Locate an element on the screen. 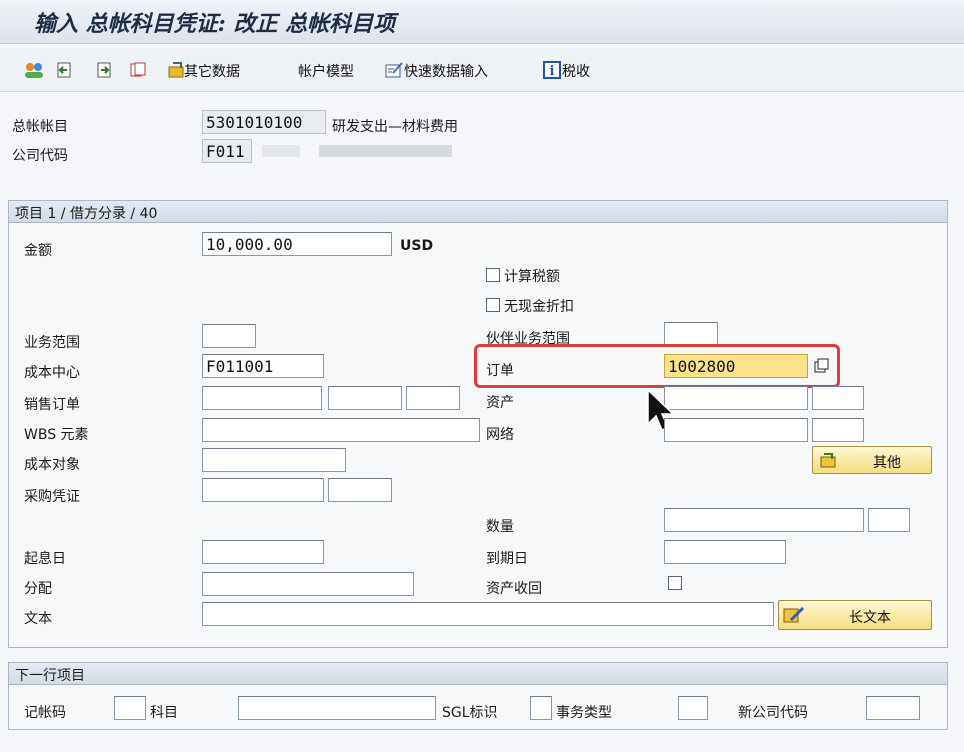 The image size is (964, 752). amount-label: 金额 is located at coordinates (38, 251).